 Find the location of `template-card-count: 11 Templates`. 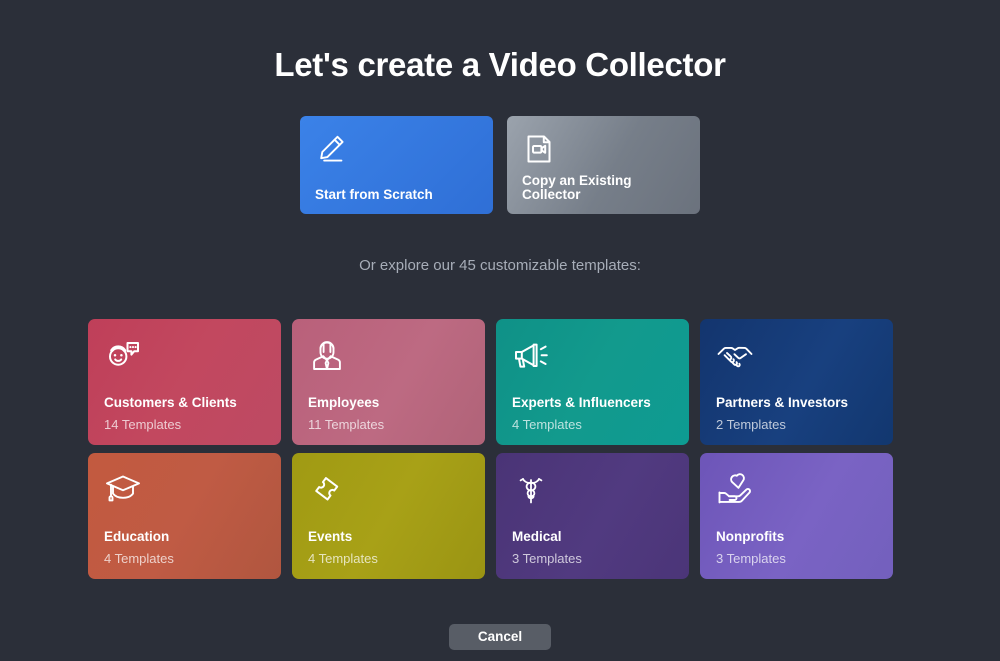

template-card-count: 11 Templates is located at coordinates (346, 424).